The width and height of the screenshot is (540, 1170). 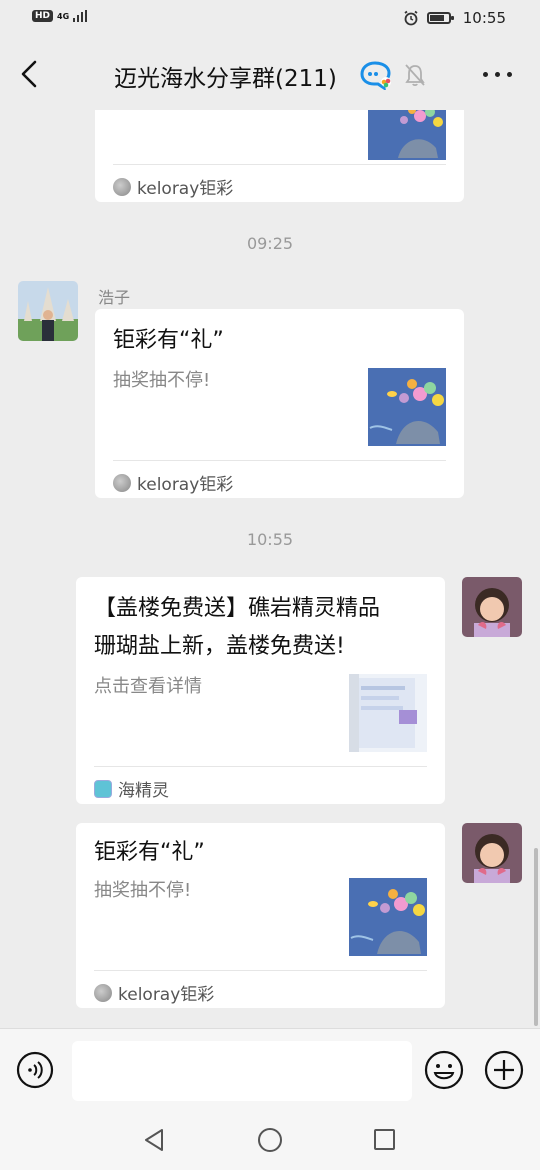 What do you see at coordinates (260, 690) in the screenshot?
I see `message-card: 【盖楼免费送】礁岩精灵精品 珊瑚盐上新，盖楼免费送! 点击查看详情 海精灵` at bounding box center [260, 690].